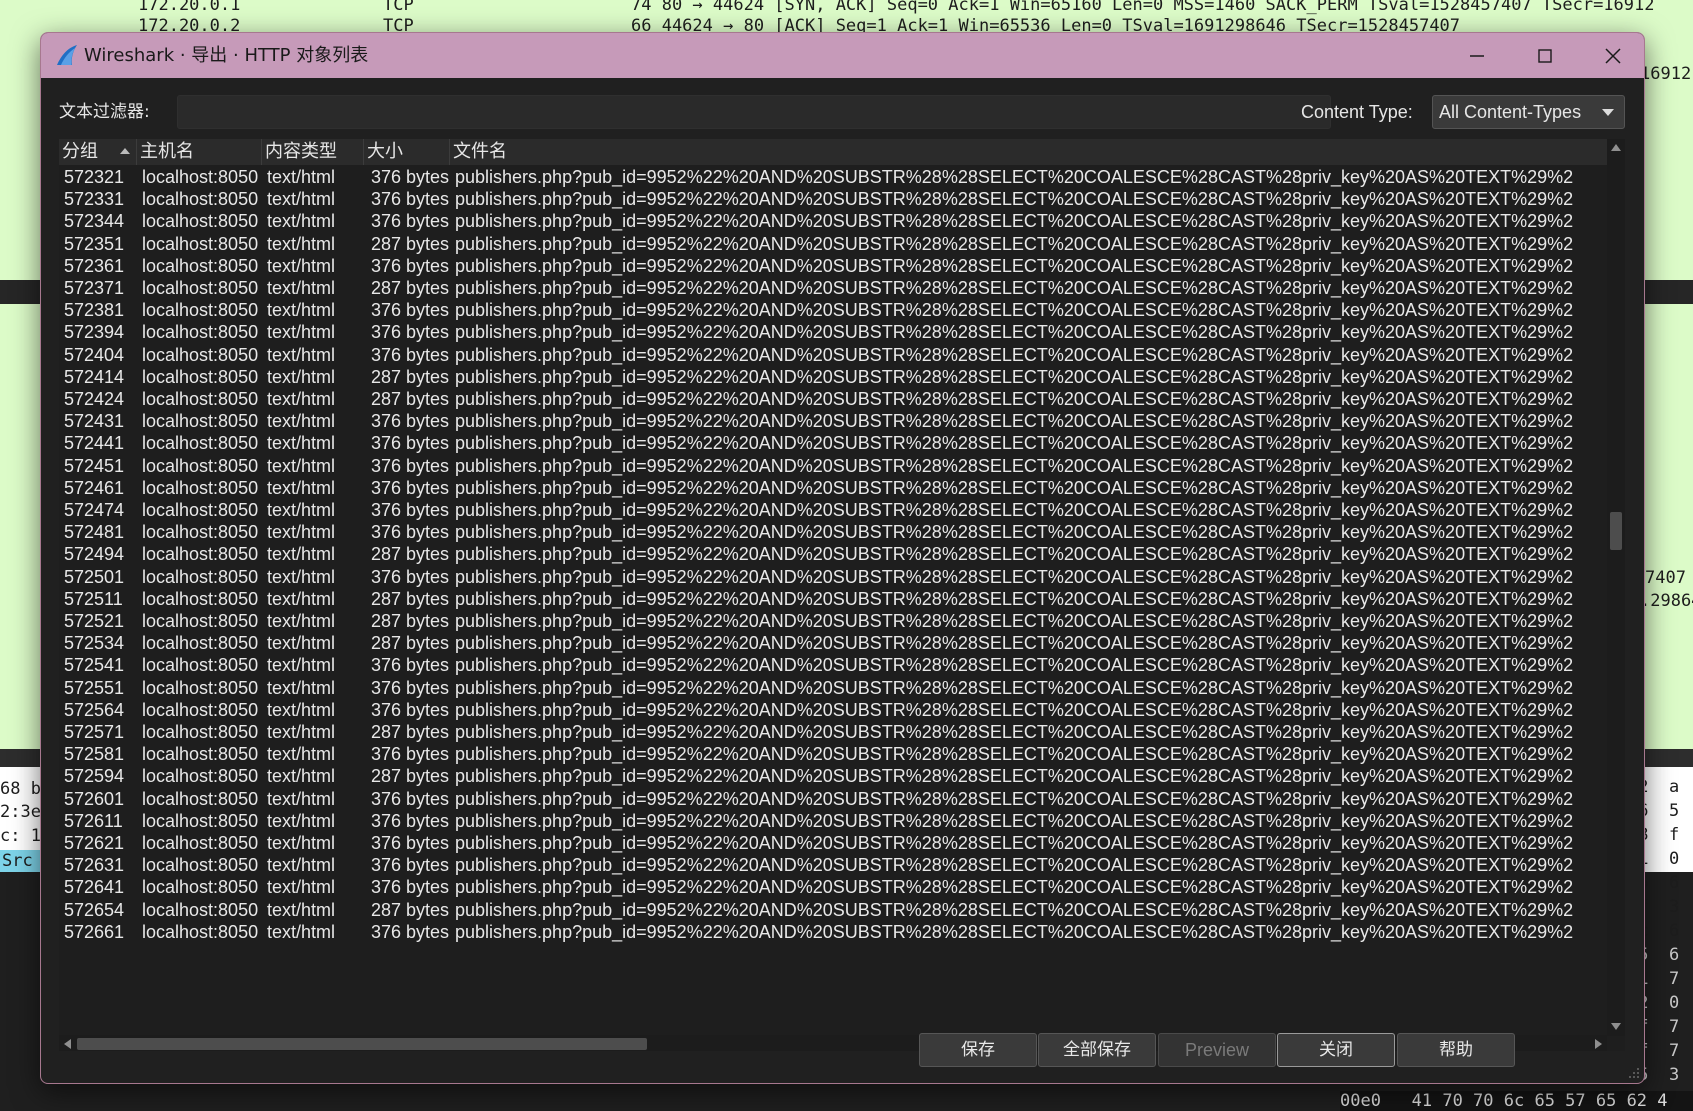  What do you see at coordinates (1028, 152) in the screenshot?
I see `column-header-filename: 文件名` at bounding box center [1028, 152].